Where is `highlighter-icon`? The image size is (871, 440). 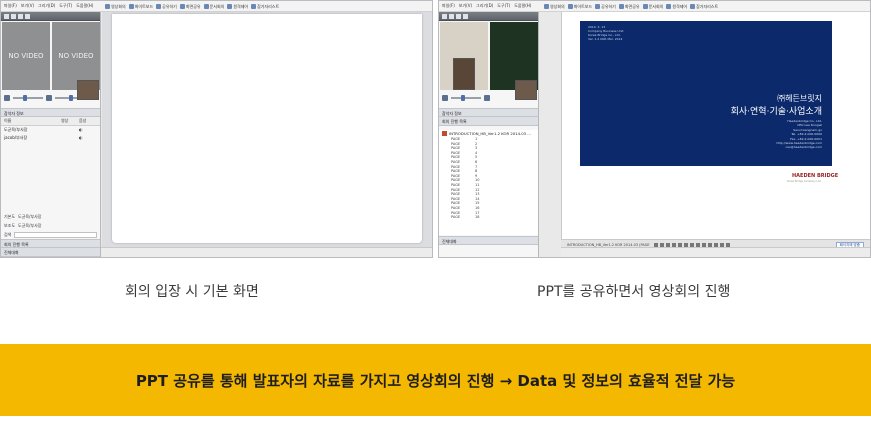
highlighter-icon is located at coordinates (661, 244).